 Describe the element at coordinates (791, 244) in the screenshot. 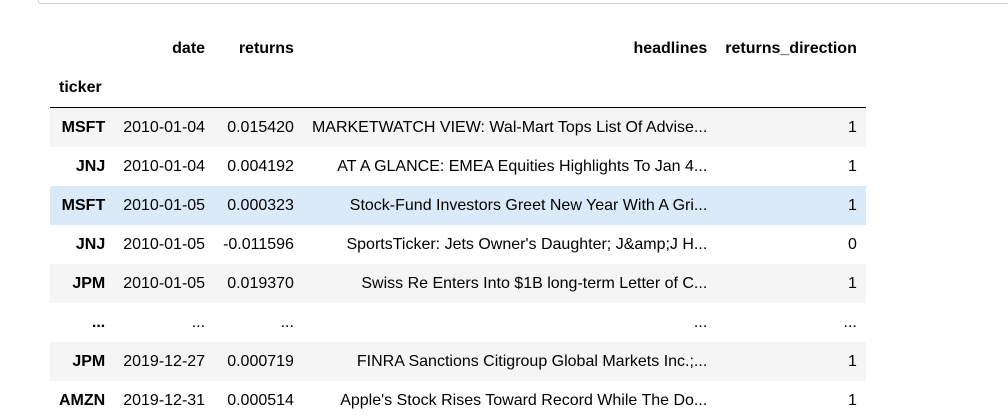

I see `cell-returns-direction: 0` at that location.